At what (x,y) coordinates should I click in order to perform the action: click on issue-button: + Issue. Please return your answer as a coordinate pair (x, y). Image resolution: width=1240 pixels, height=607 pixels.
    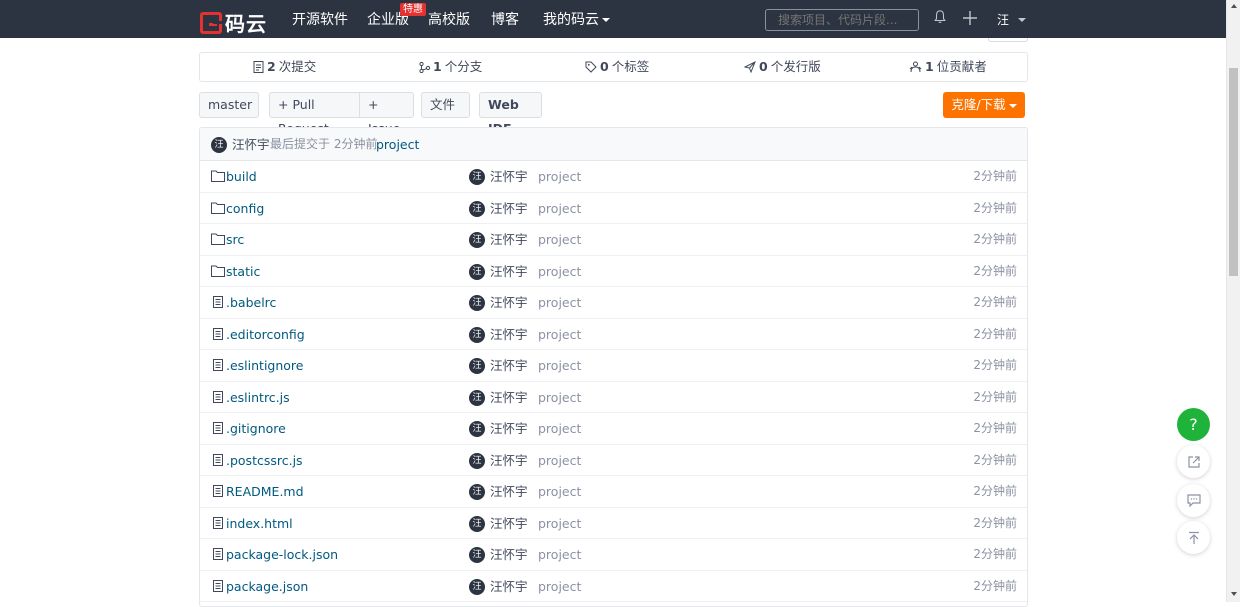
    Looking at the image, I should click on (386, 114).